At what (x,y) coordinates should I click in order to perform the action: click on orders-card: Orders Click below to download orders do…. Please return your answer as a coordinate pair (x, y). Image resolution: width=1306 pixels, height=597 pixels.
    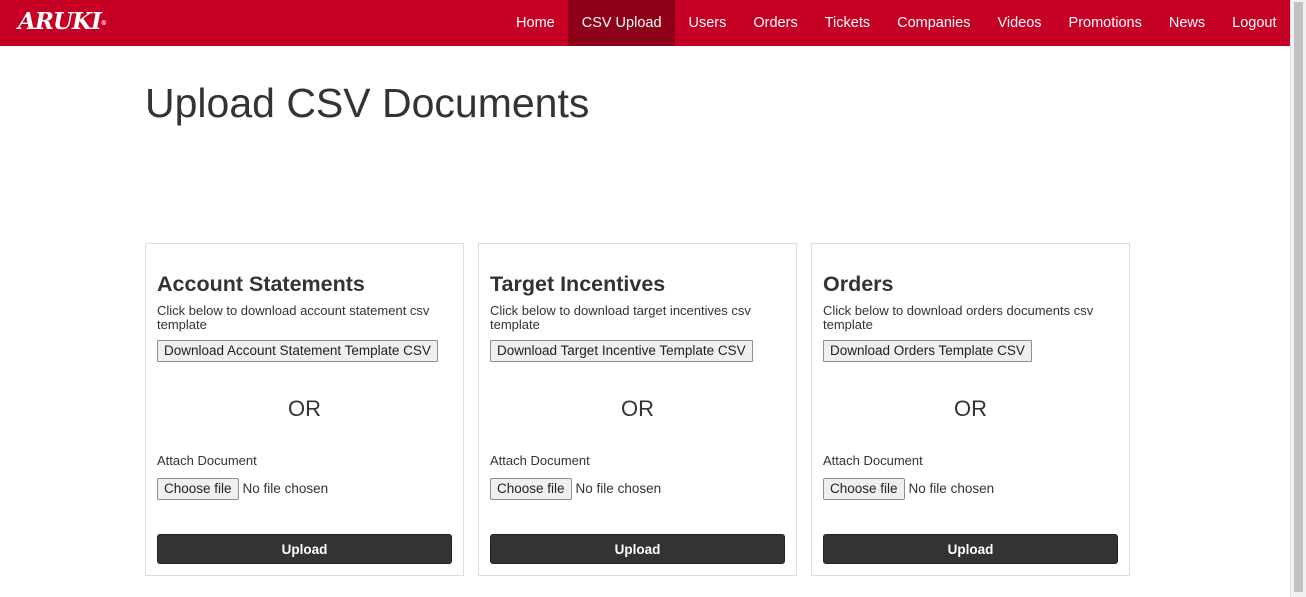
    Looking at the image, I should click on (970, 409).